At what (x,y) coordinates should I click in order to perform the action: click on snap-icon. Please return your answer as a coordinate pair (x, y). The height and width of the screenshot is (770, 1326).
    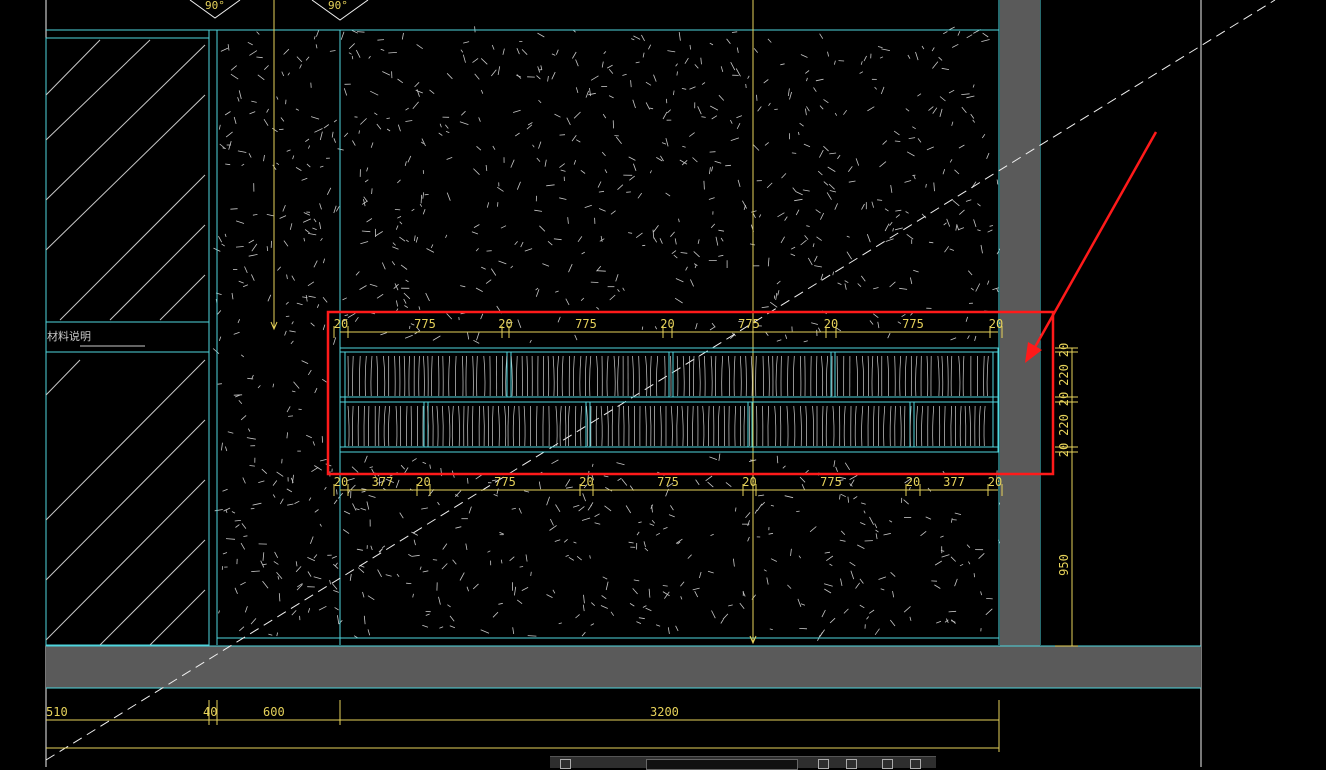
    Looking at the image, I should click on (823, 764).